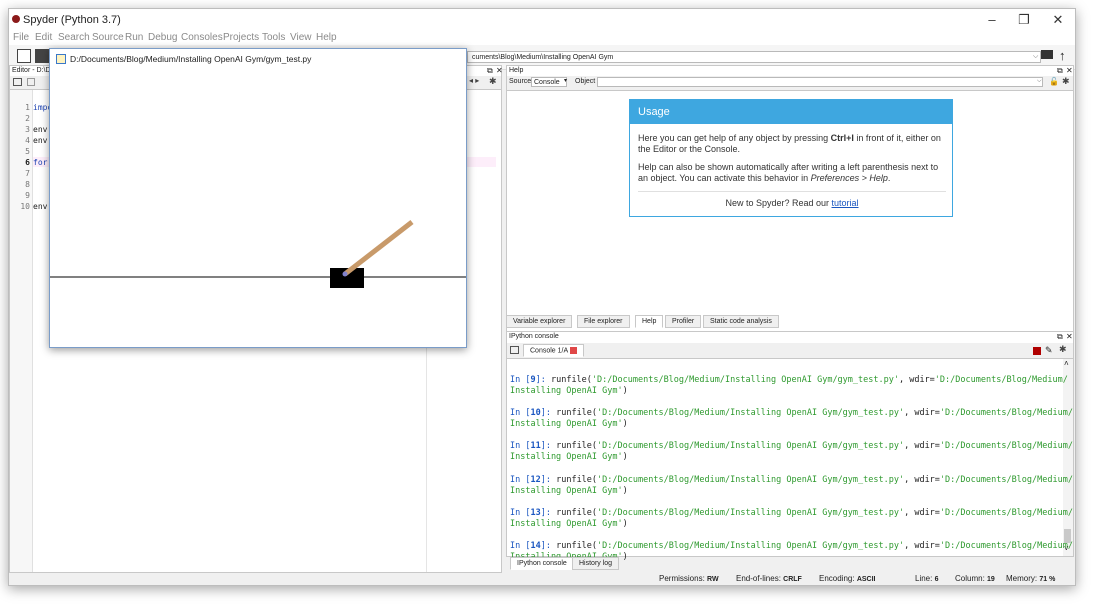 This screenshot has height=609, width=1108. What do you see at coordinates (27, 140) in the screenshot?
I see `line-number: 4` at bounding box center [27, 140].